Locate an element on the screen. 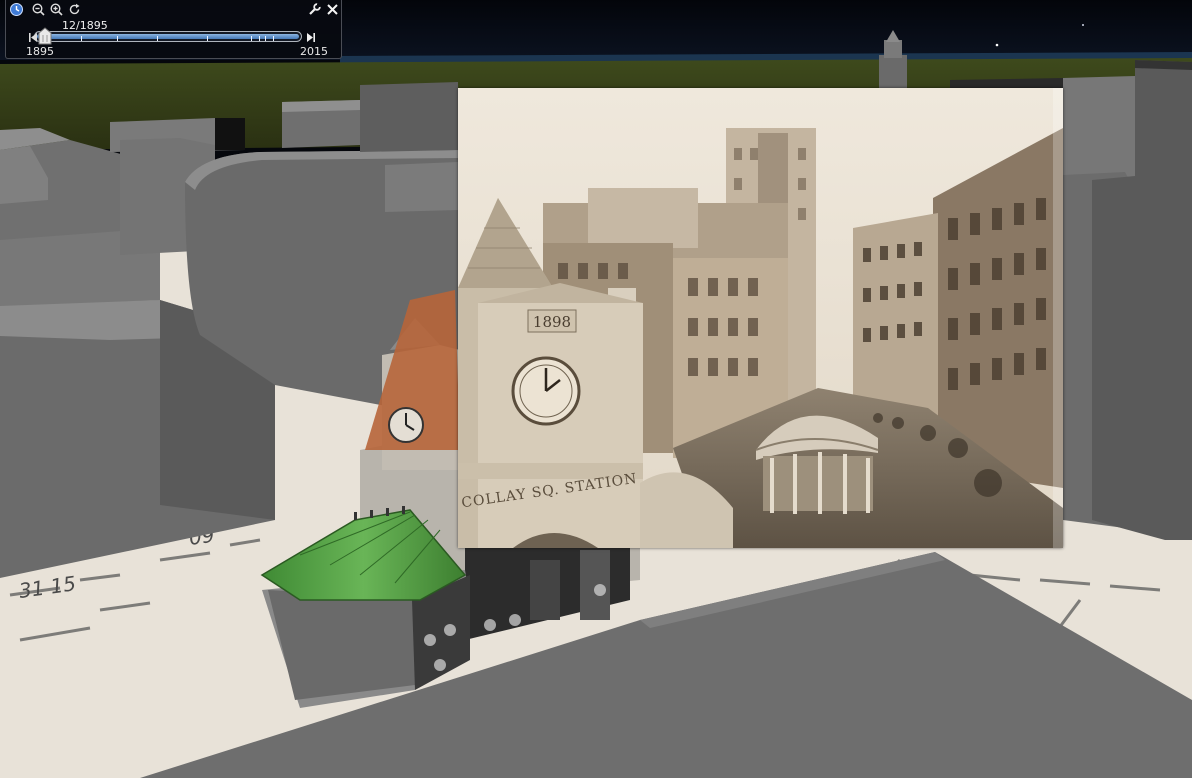  clock-year-label: 1898 is located at coordinates (552, 322).